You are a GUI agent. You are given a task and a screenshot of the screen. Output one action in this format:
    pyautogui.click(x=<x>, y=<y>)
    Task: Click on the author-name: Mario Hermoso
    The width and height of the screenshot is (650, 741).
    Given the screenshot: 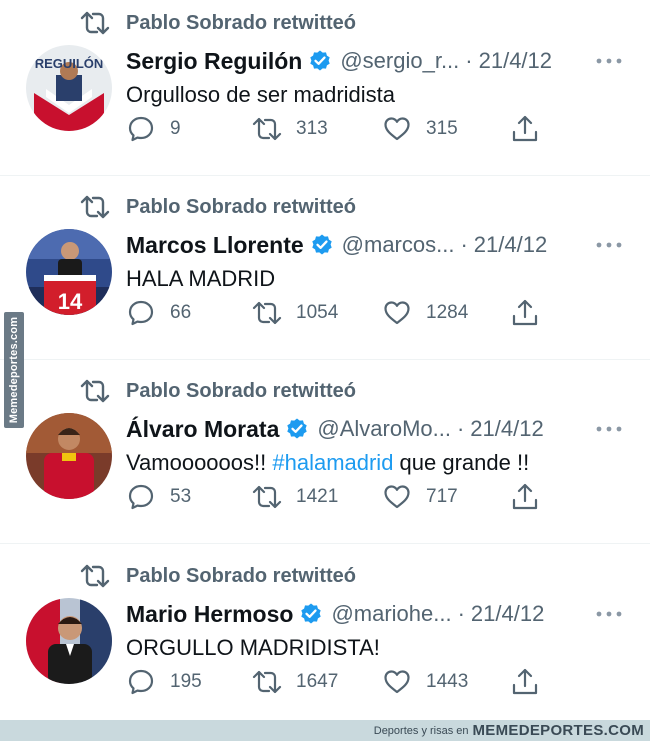 What is the action you would take?
    pyautogui.click(x=209, y=614)
    